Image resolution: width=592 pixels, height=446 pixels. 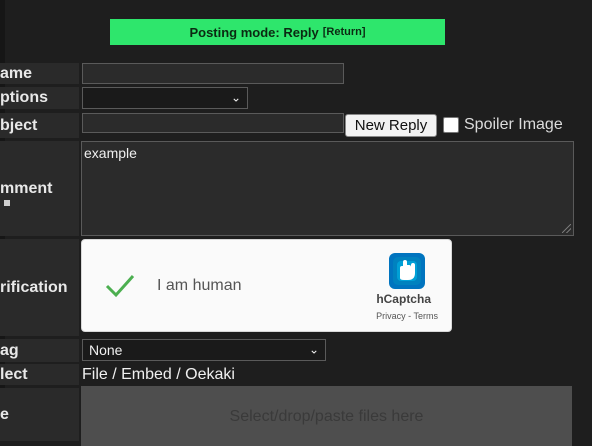 I want to click on select-mode-links: File / Embed / Oekaki, so click(x=158, y=375).